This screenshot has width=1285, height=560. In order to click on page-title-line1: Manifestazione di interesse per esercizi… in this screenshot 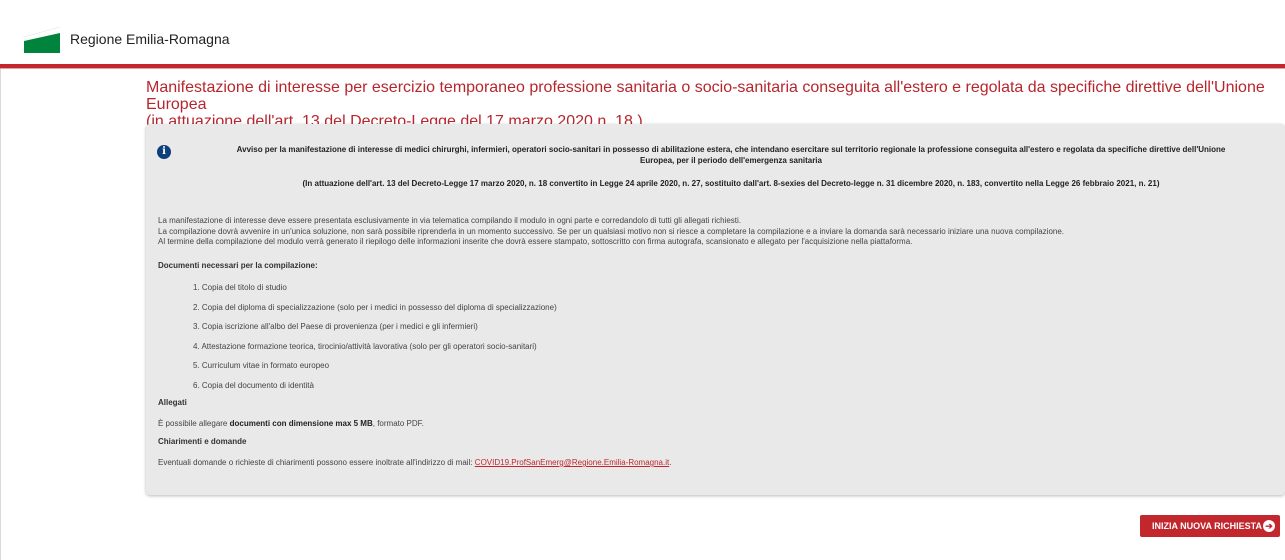, I will do `click(705, 96)`.